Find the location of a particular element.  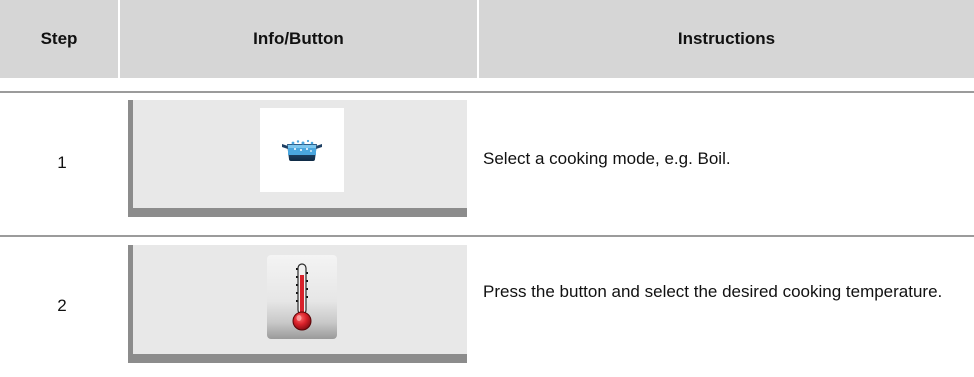

header-step: Step is located at coordinates (59, 39).